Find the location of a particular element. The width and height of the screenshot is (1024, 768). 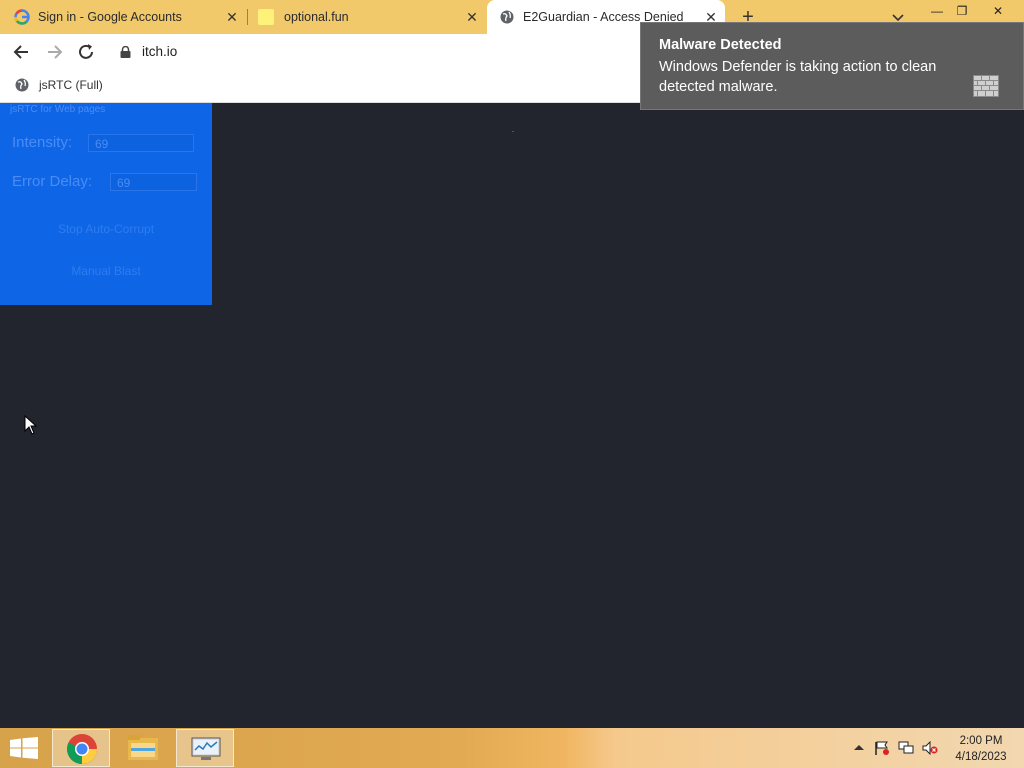

bookmark-label: jsRTC (Full) is located at coordinates (71, 85).